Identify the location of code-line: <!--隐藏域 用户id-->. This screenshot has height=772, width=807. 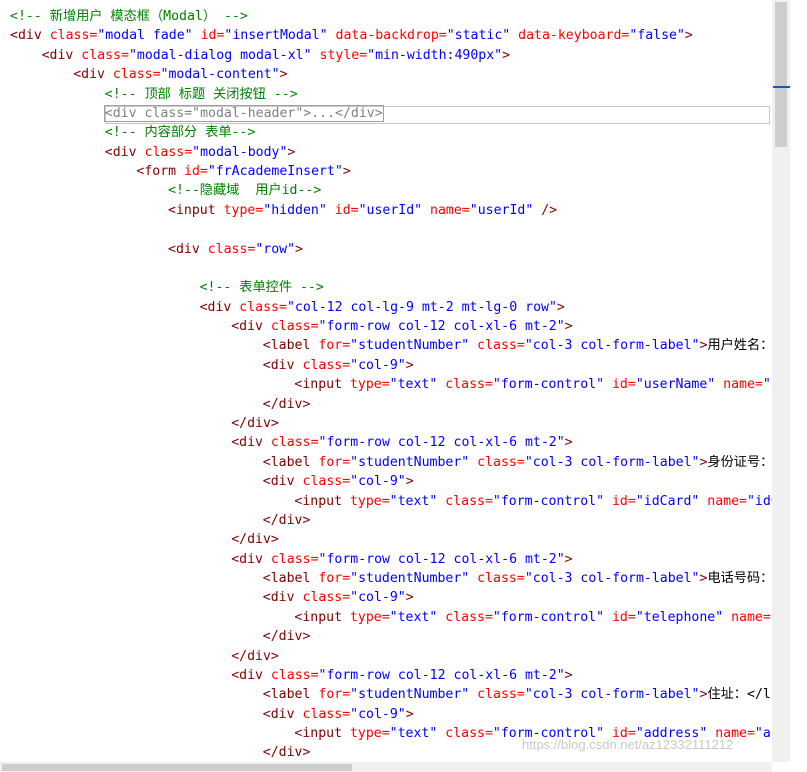
(244, 190).